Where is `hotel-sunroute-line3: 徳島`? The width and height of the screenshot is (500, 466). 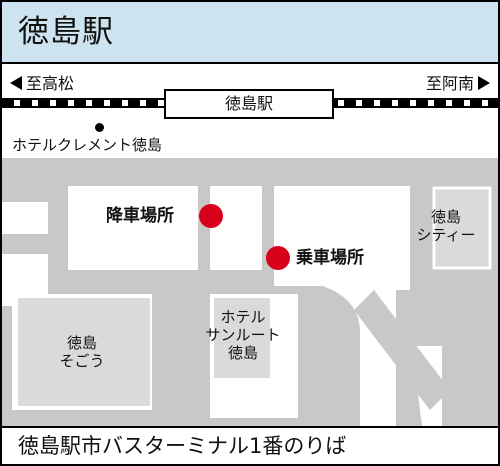
hotel-sunroute-line3: 徳島 is located at coordinates (242, 353).